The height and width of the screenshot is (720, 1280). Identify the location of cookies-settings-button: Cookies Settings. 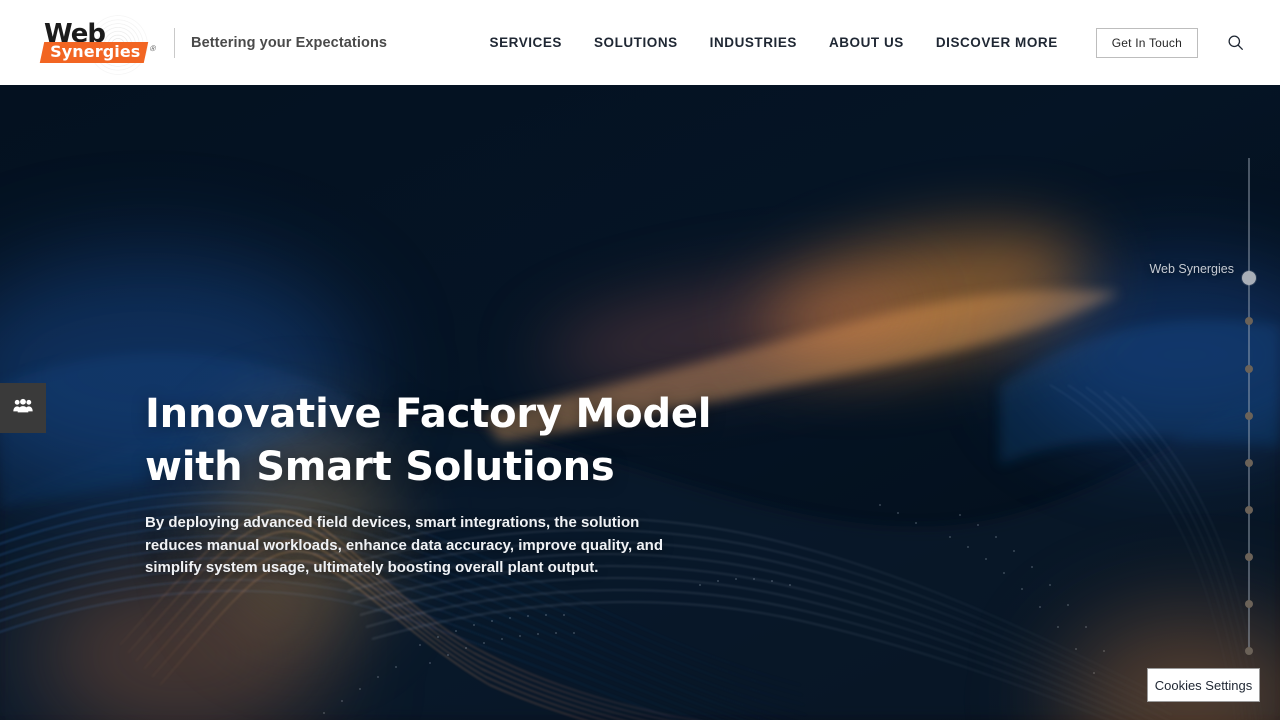
(1203, 685).